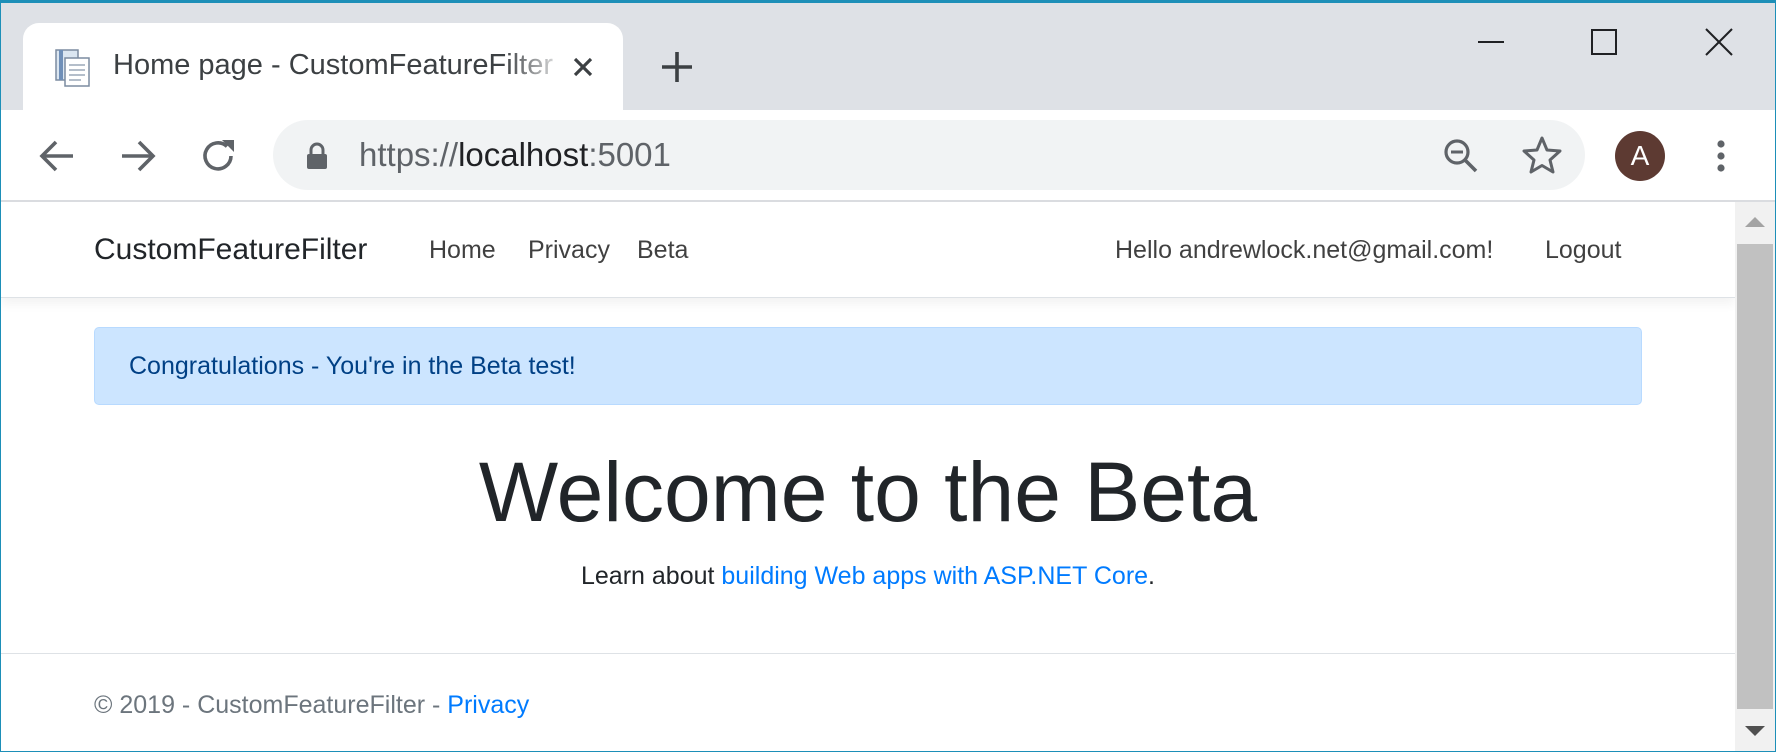  What do you see at coordinates (57, 156) in the screenshot?
I see `arrow-left-icon` at bounding box center [57, 156].